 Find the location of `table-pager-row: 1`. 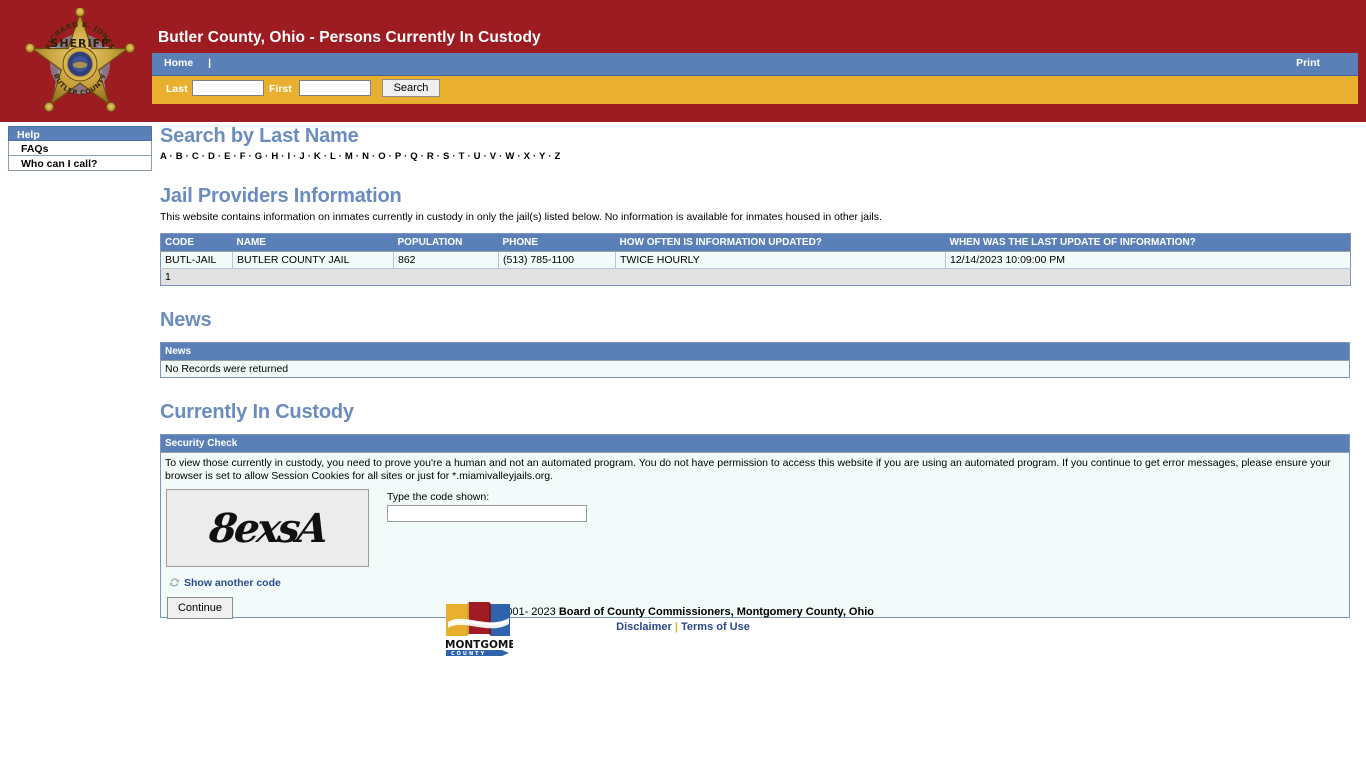

table-pager-row: 1 is located at coordinates (755, 277).